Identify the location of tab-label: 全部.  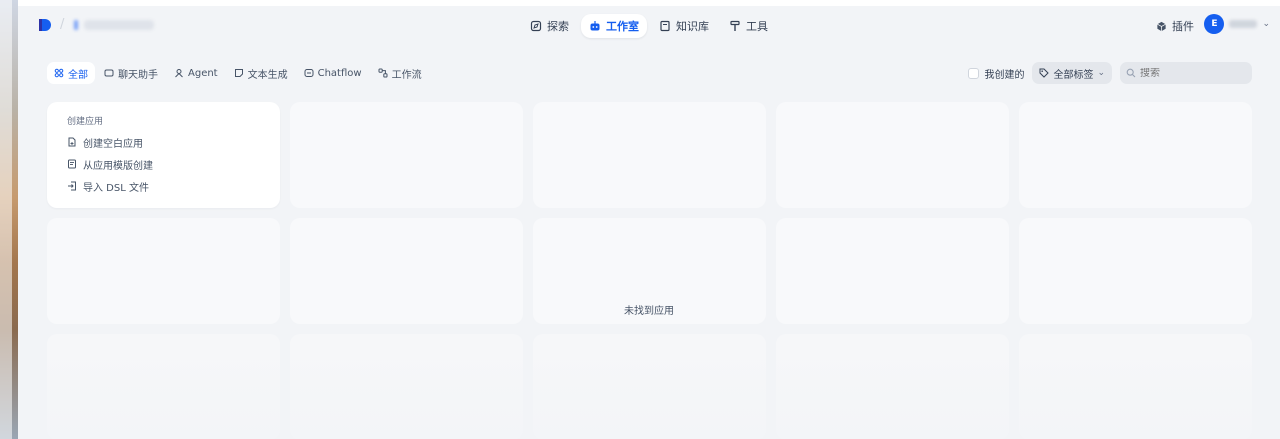
(78, 75).